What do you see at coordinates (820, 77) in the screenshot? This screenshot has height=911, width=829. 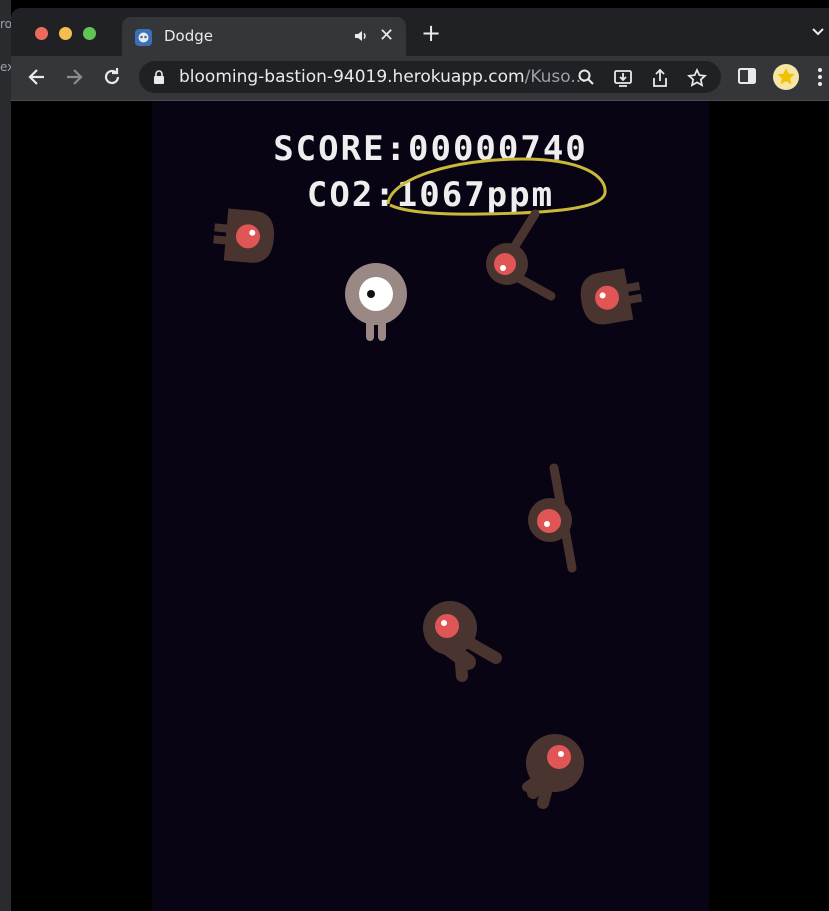 I see `menu-icon` at bounding box center [820, 77].